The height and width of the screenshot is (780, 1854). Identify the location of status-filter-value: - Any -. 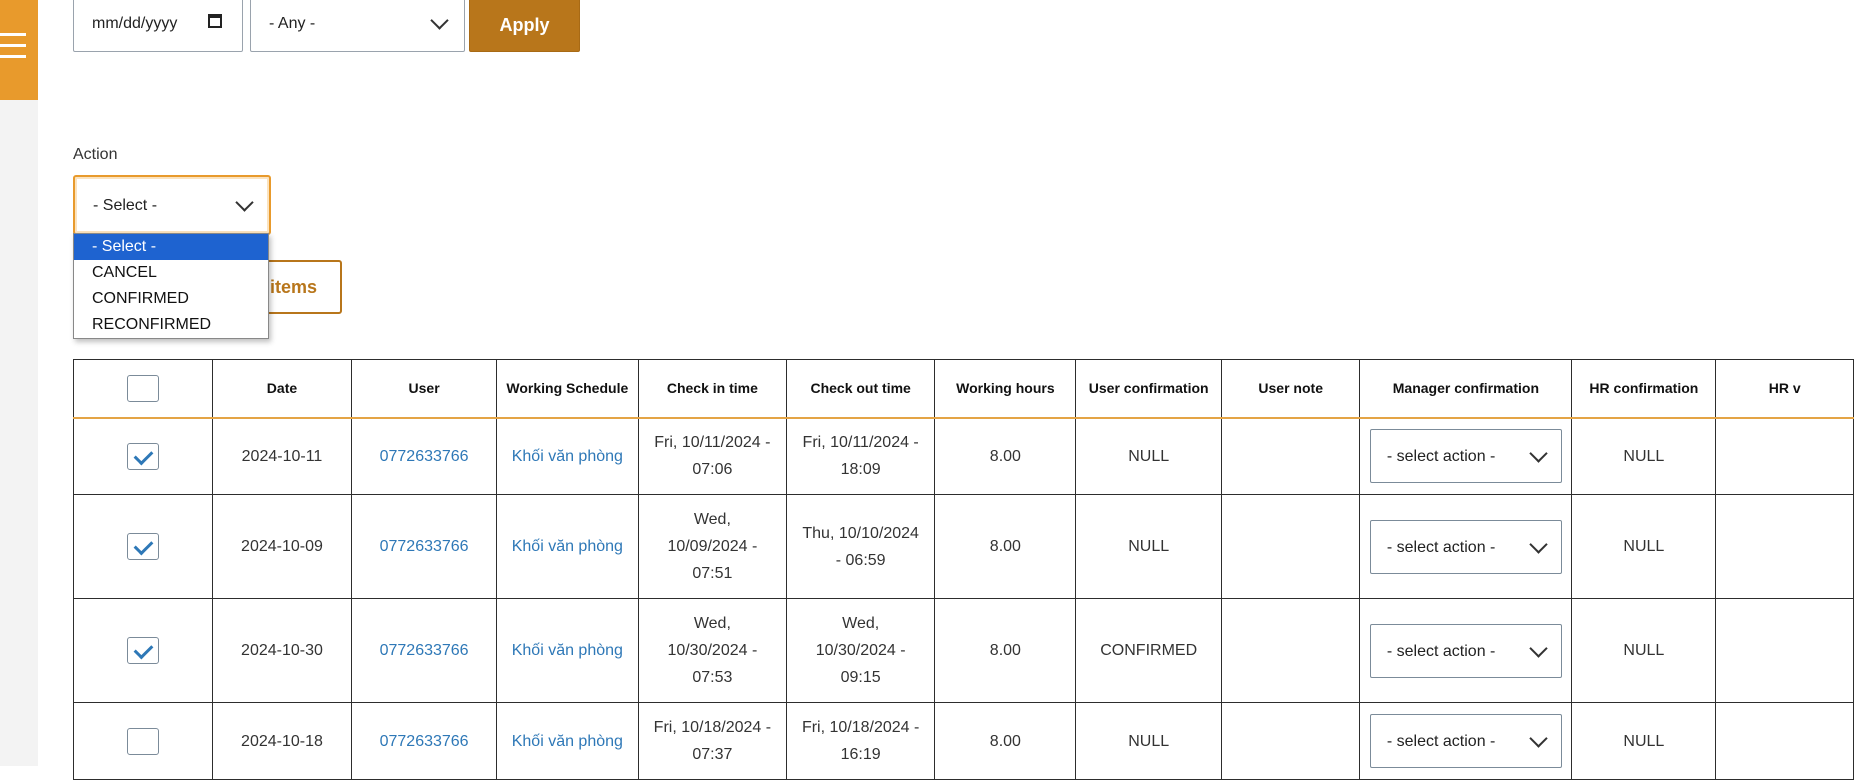
(292, 23).